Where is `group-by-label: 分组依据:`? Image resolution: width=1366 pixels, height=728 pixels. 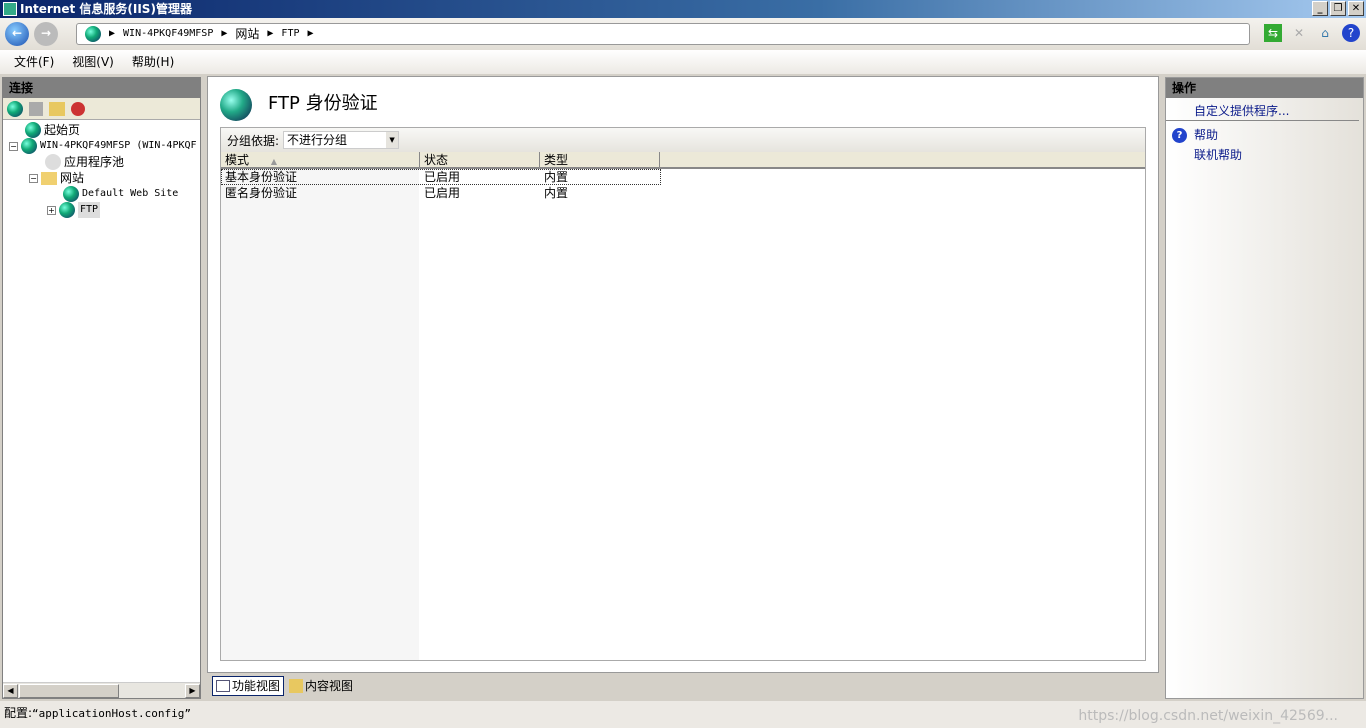 group-by-label: 分组依据: is located at coordinates (253, 140).